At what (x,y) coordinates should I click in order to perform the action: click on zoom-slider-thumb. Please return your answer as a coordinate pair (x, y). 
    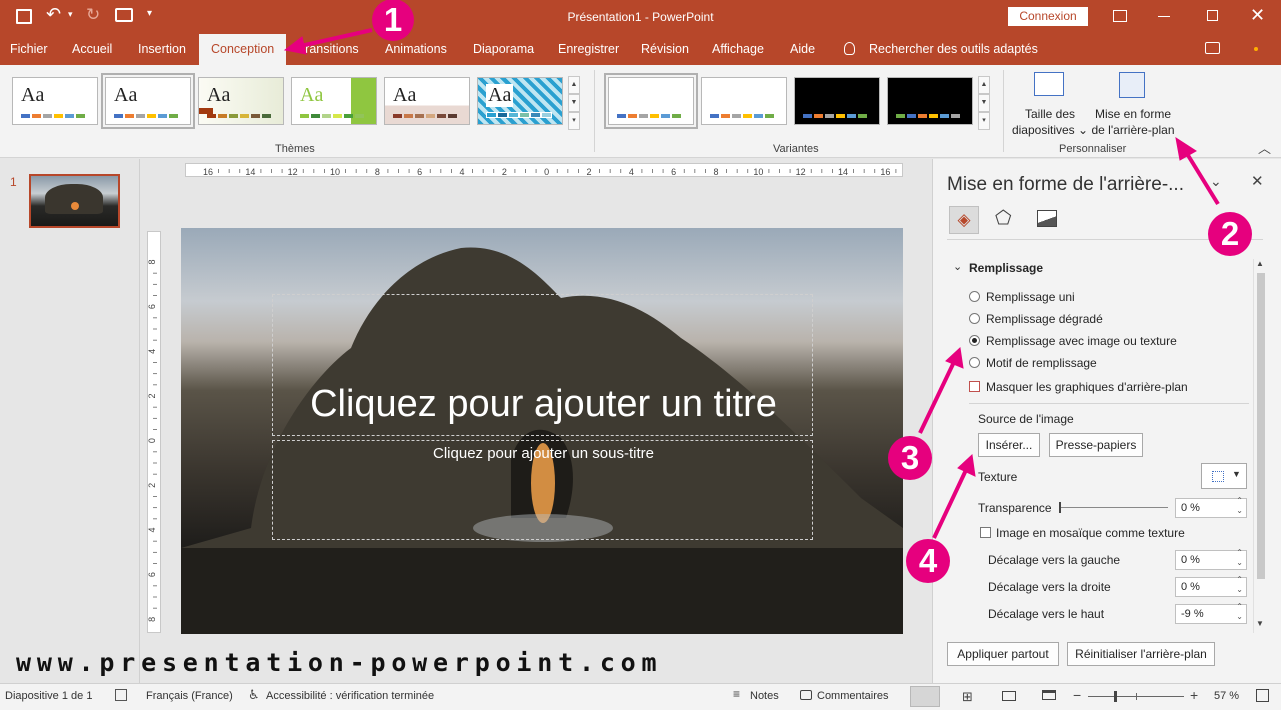
    Looking at the image, I should click on (1115, 696).